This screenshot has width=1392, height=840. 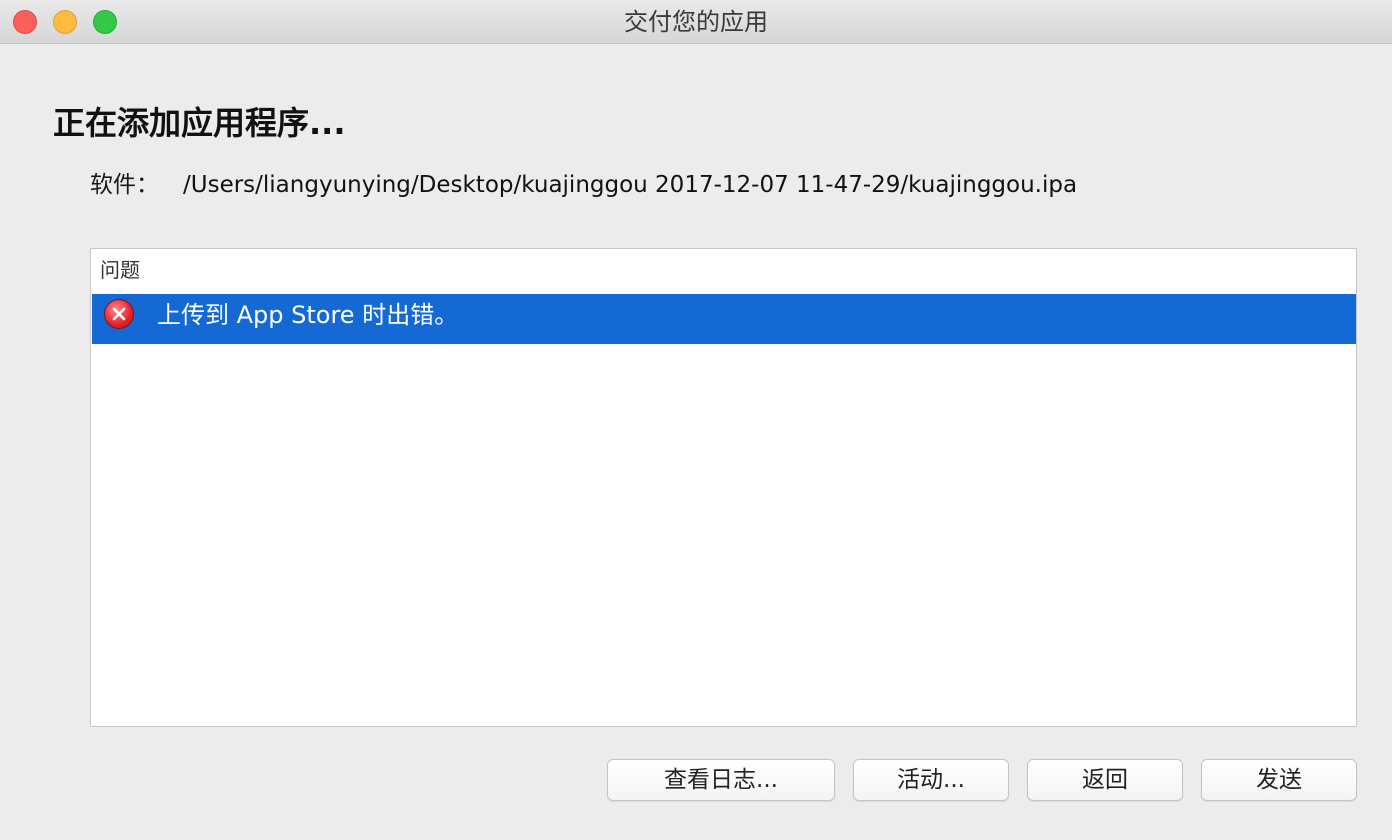 What do you see at coordinates (119, 314) in the screenshot?
I see `error-icon` at bounding box center [119, 314].